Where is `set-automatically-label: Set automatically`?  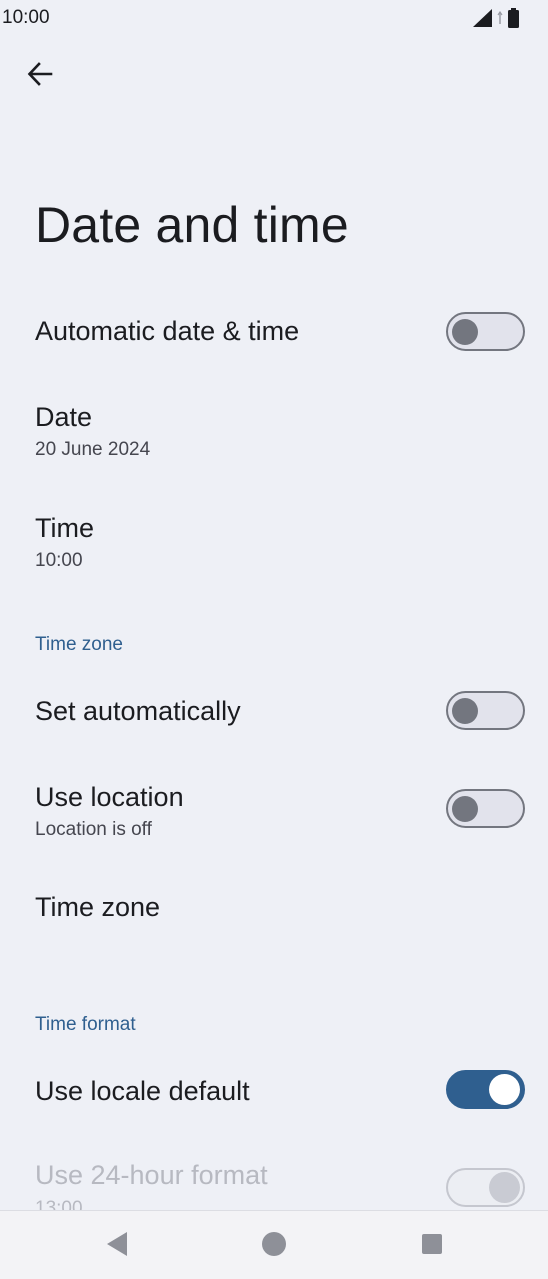 set-automatically-label: Set automatically is located at coordinates (138, 711).